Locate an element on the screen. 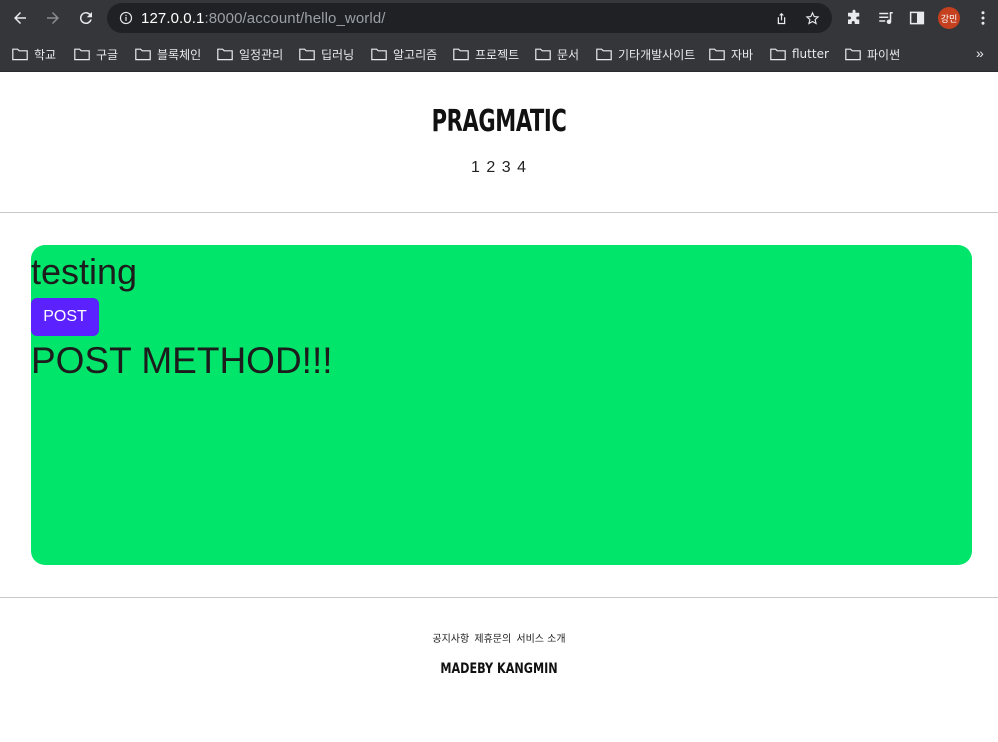 This screenshot has width=998, height=742. footer-link-notice: 공지사항 is located at coordinates (450, 639).